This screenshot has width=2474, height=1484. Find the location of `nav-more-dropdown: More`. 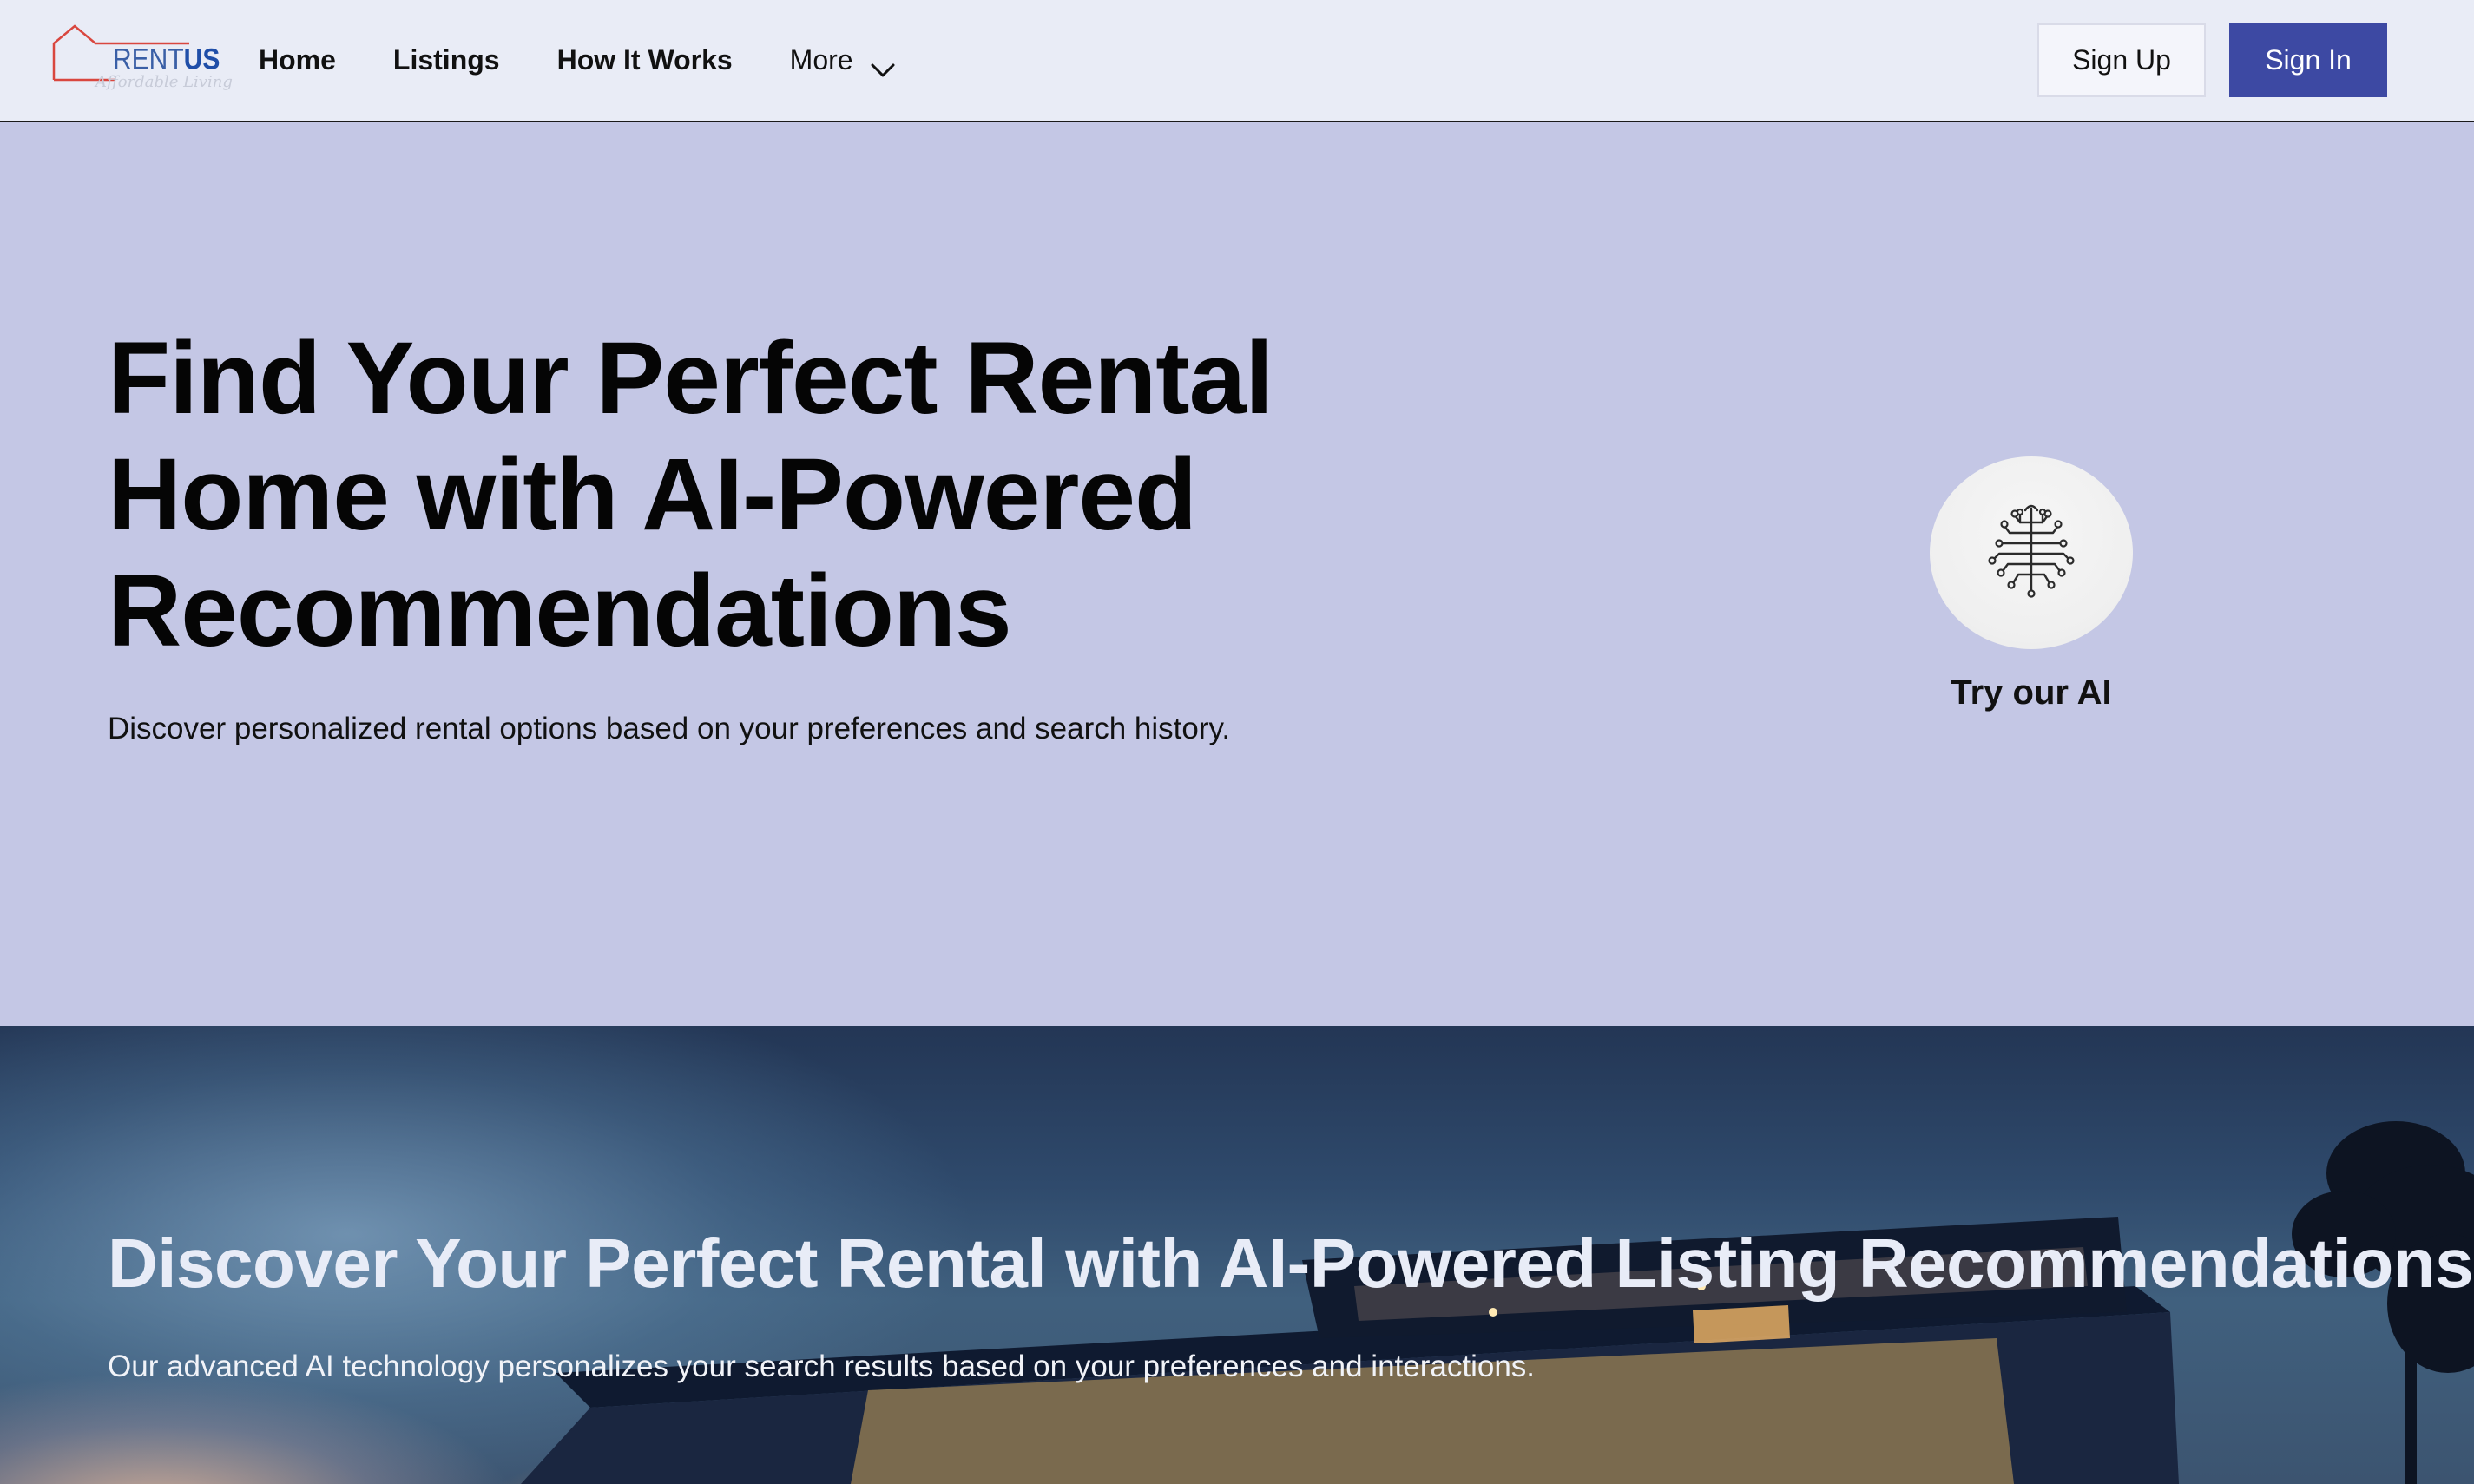

nav-more-dropdown: More is located at coordinates (842, 60).